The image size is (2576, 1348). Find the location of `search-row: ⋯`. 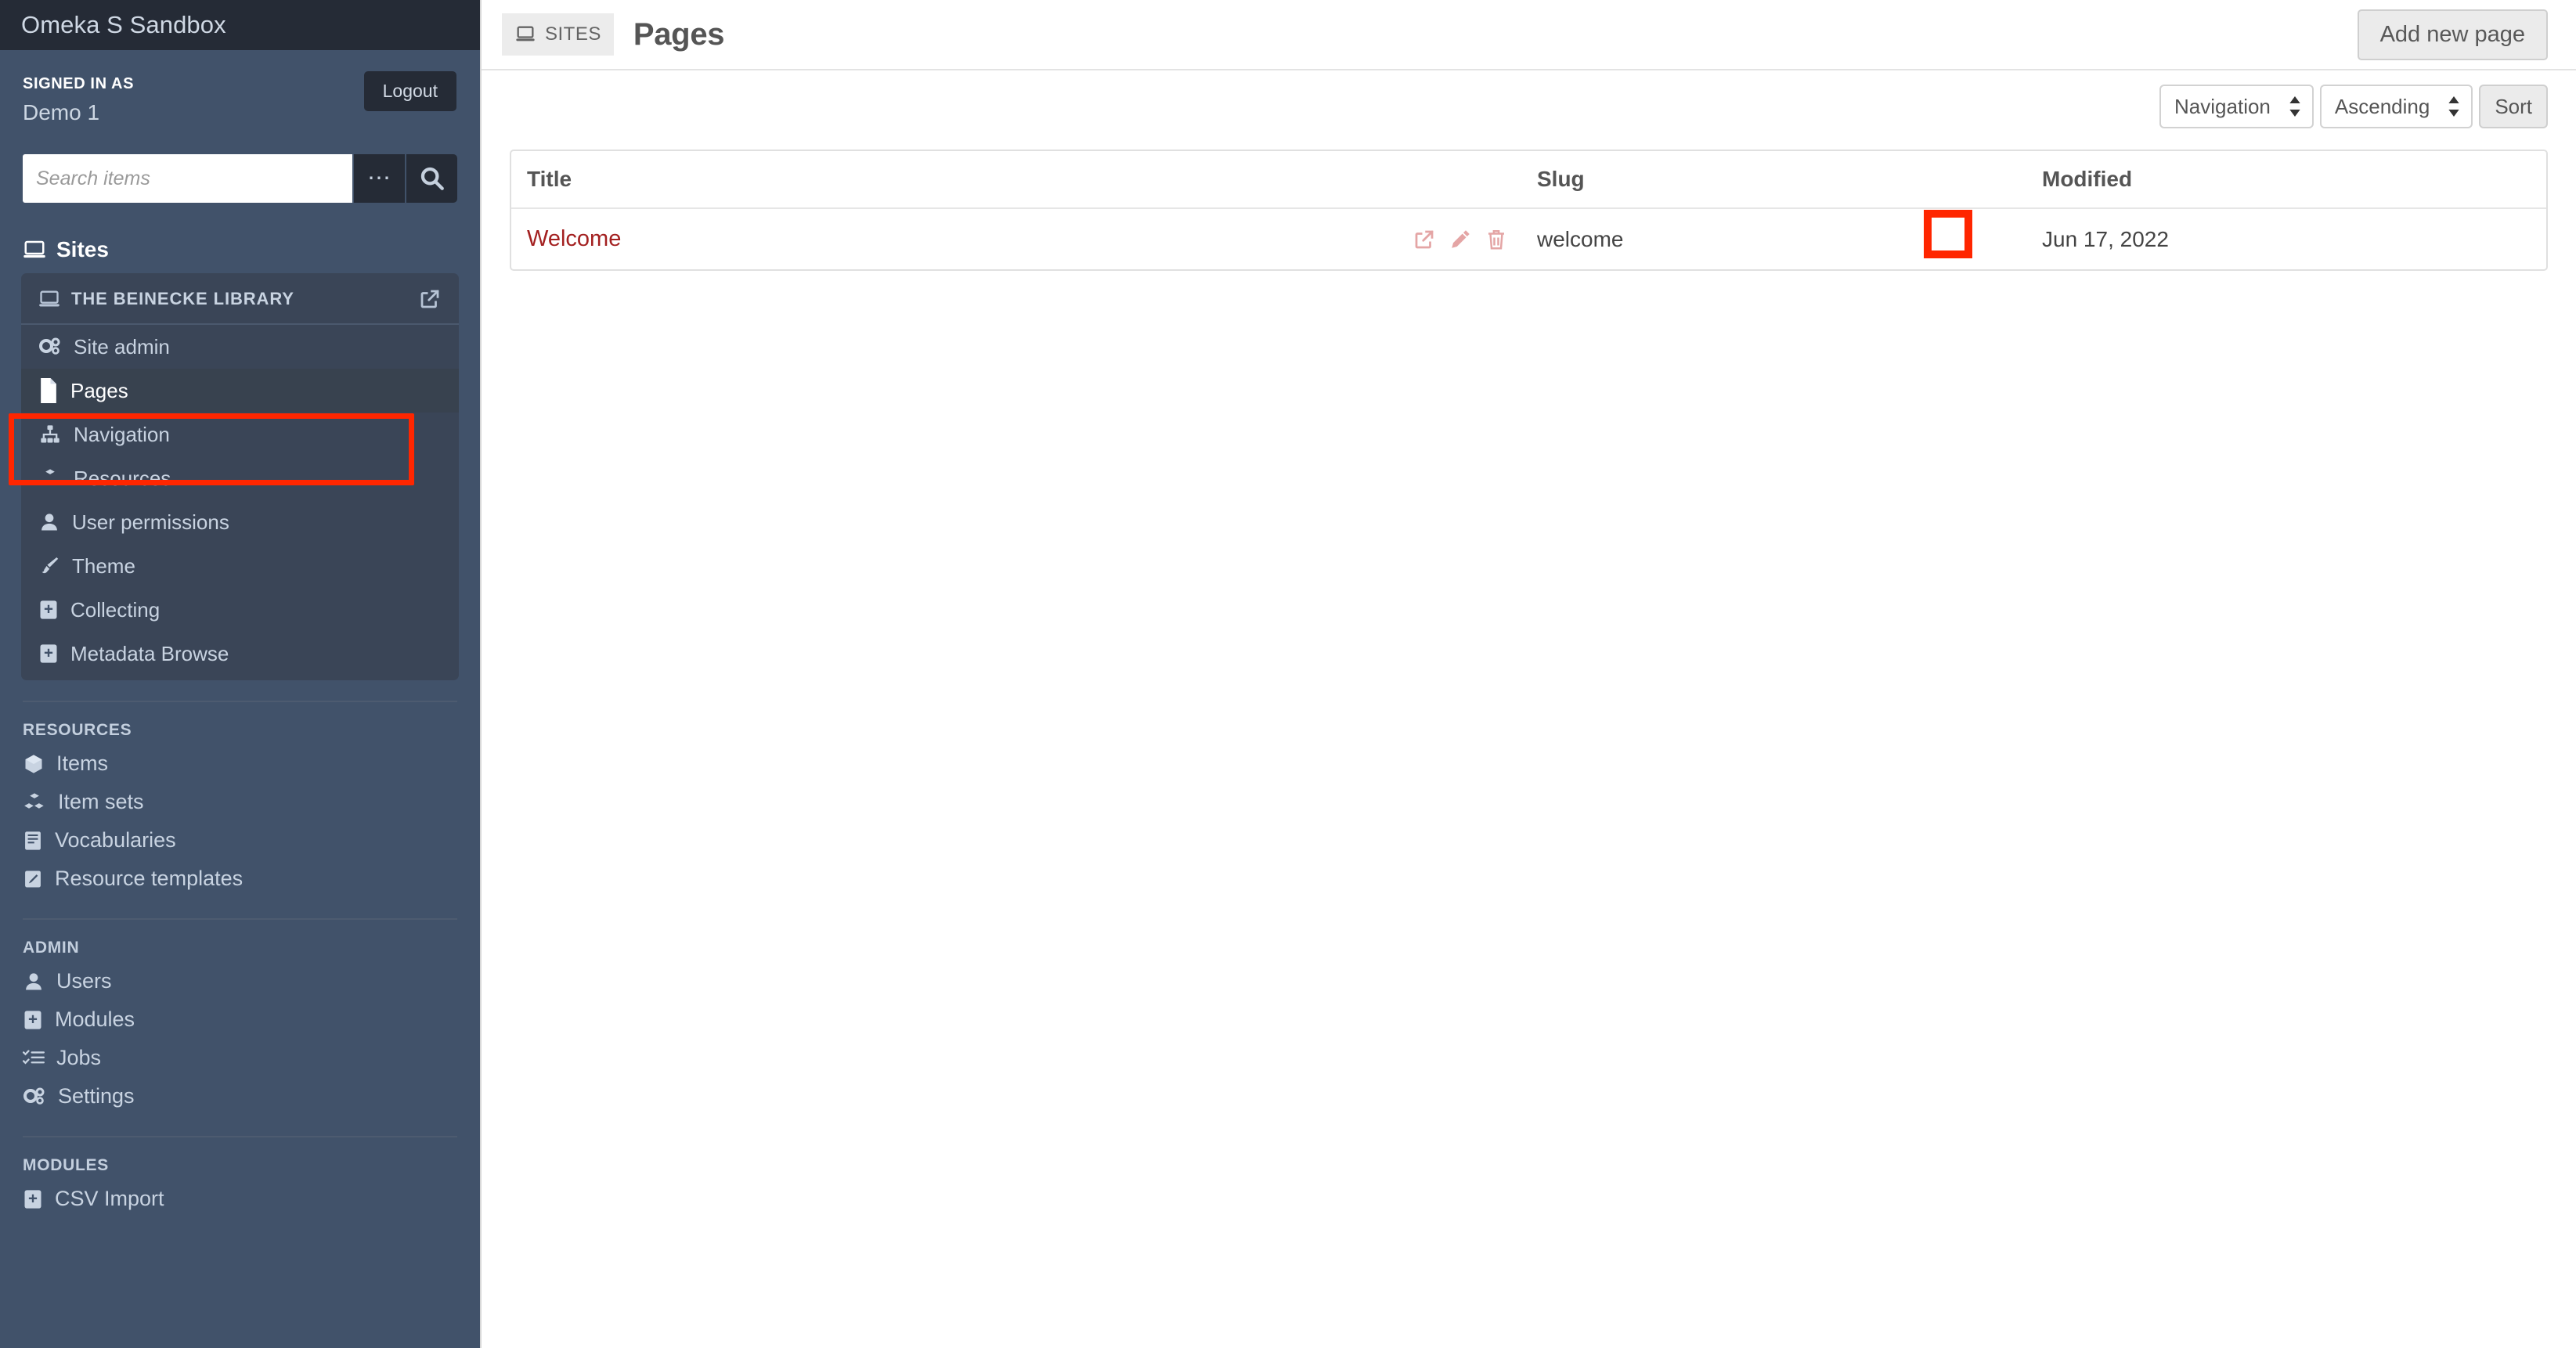

search-row: ⋯ is located at coordinates (240, 178).